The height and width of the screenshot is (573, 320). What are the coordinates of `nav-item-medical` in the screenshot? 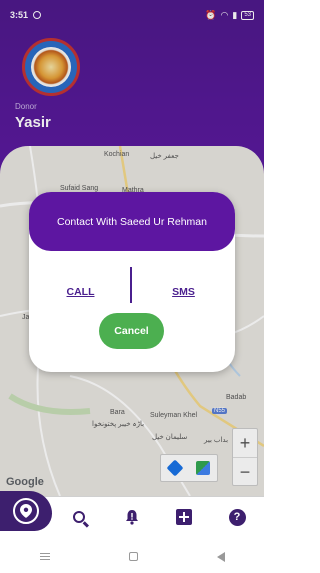 It's located at (184, 517).